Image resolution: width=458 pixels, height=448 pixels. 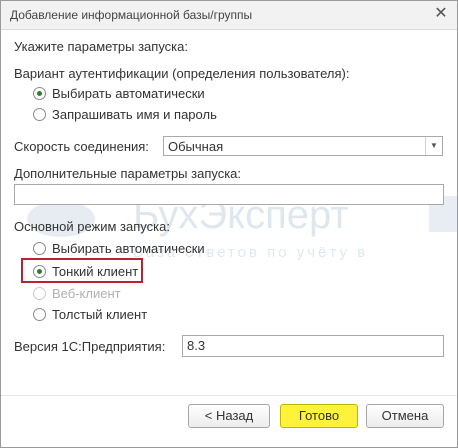 I want to click on auth-option-ask-label: Запрашивать имя и пароль, so click(x=134, y=114).